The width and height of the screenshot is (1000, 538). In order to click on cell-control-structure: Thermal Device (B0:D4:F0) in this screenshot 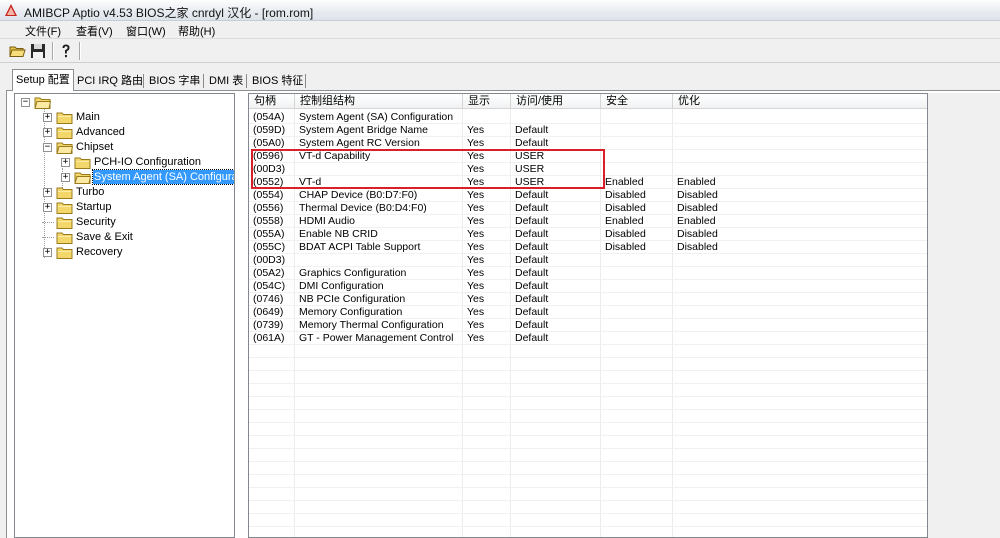, I will do `click(363, 208)`.